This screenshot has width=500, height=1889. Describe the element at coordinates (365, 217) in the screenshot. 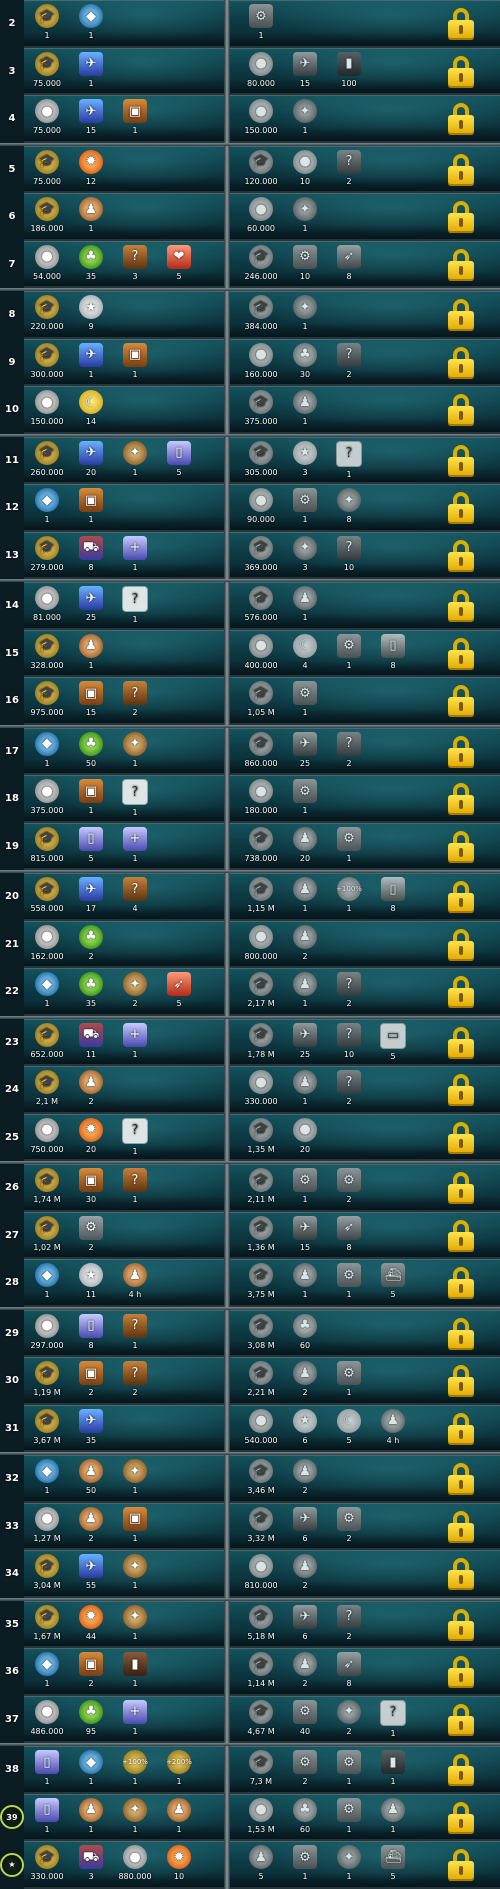

I see `premium-reward-panel: ● 60.000 ✦ 1` at that location.